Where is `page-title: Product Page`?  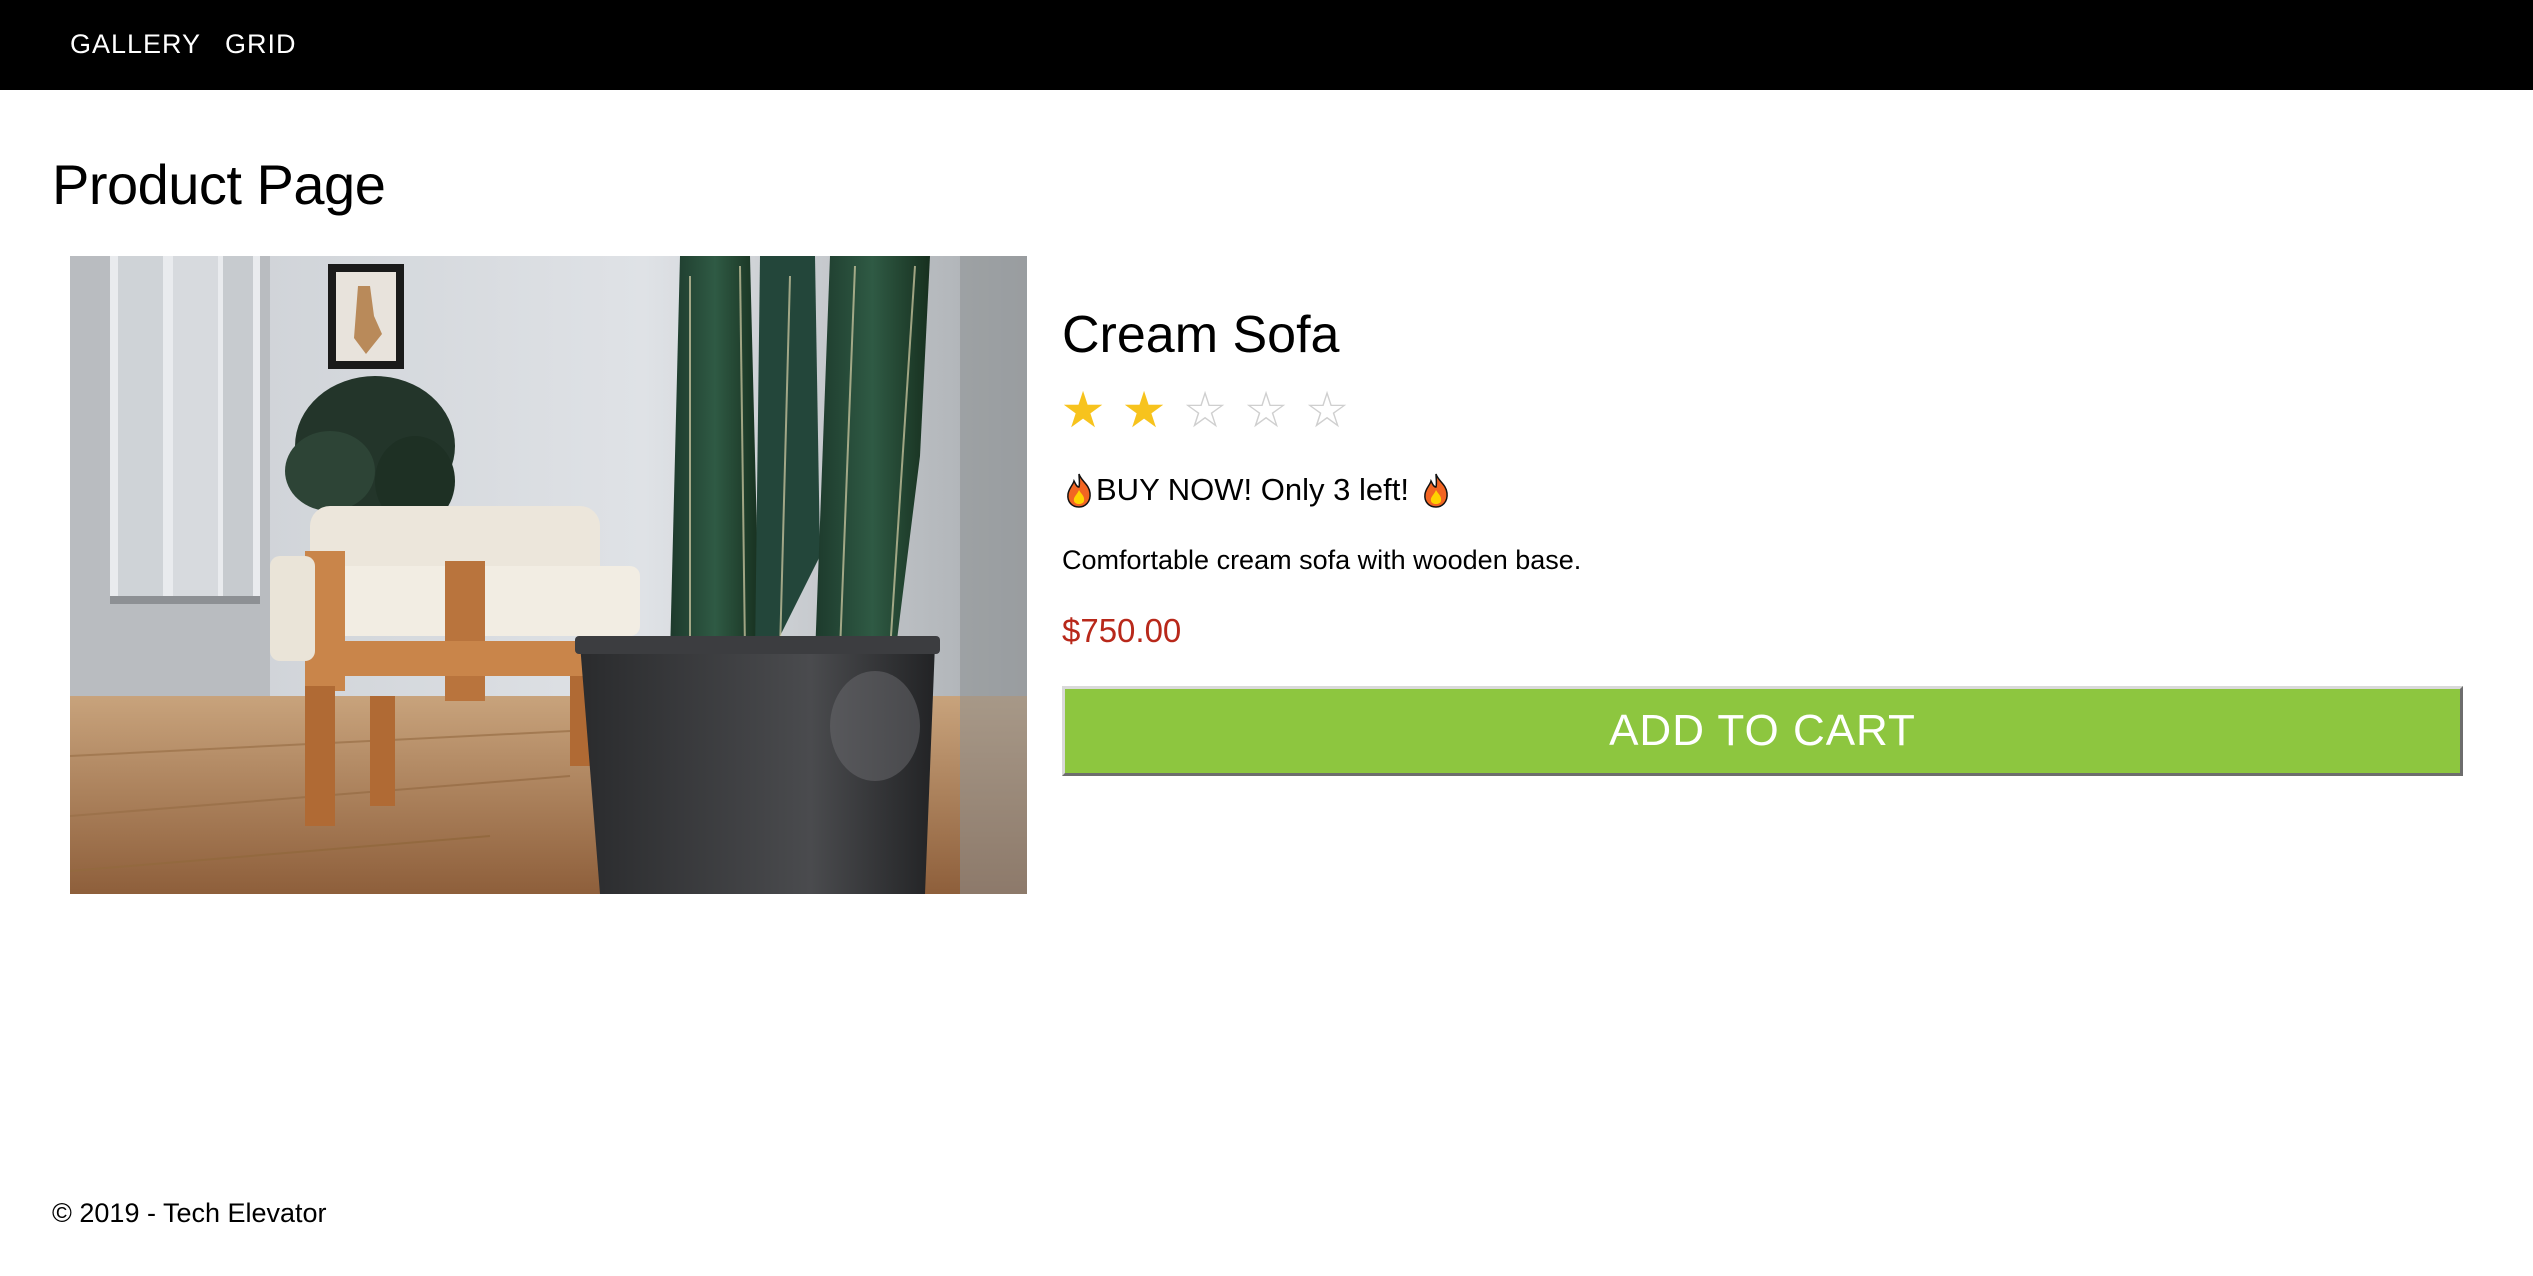 page-title: Product Page is located at coordinates (219, 184).